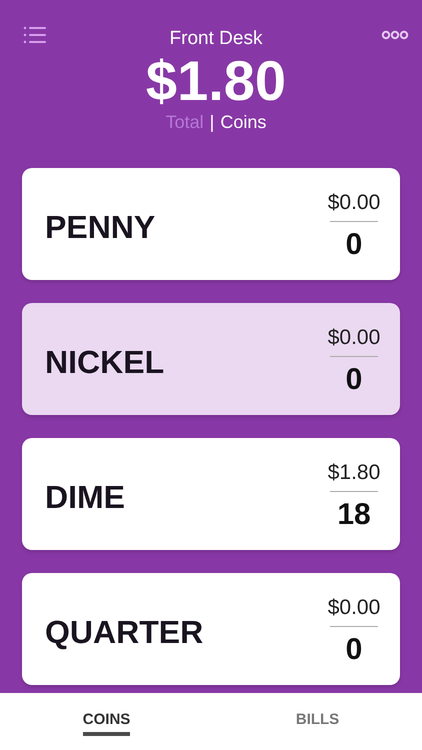  What do you see at coordinates (211, 629) in the screenshot?
I see `coin-card: QUARTER $0.00 0` at bounding box center [211, 629].